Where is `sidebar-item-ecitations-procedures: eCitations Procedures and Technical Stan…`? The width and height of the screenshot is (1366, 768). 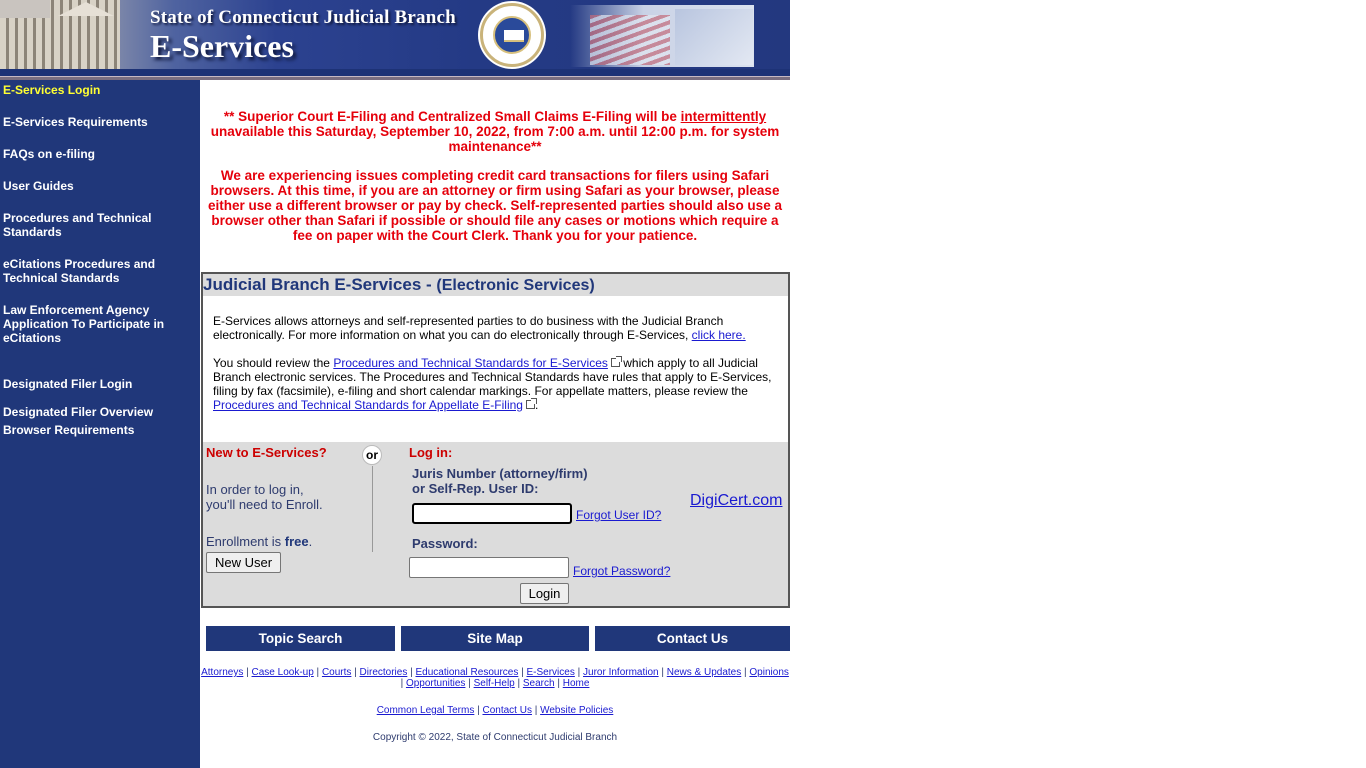 sidebar-item-ecitations-procedures: eCitations Procedures and Technical Stan… is located at coordinates (83, 271).